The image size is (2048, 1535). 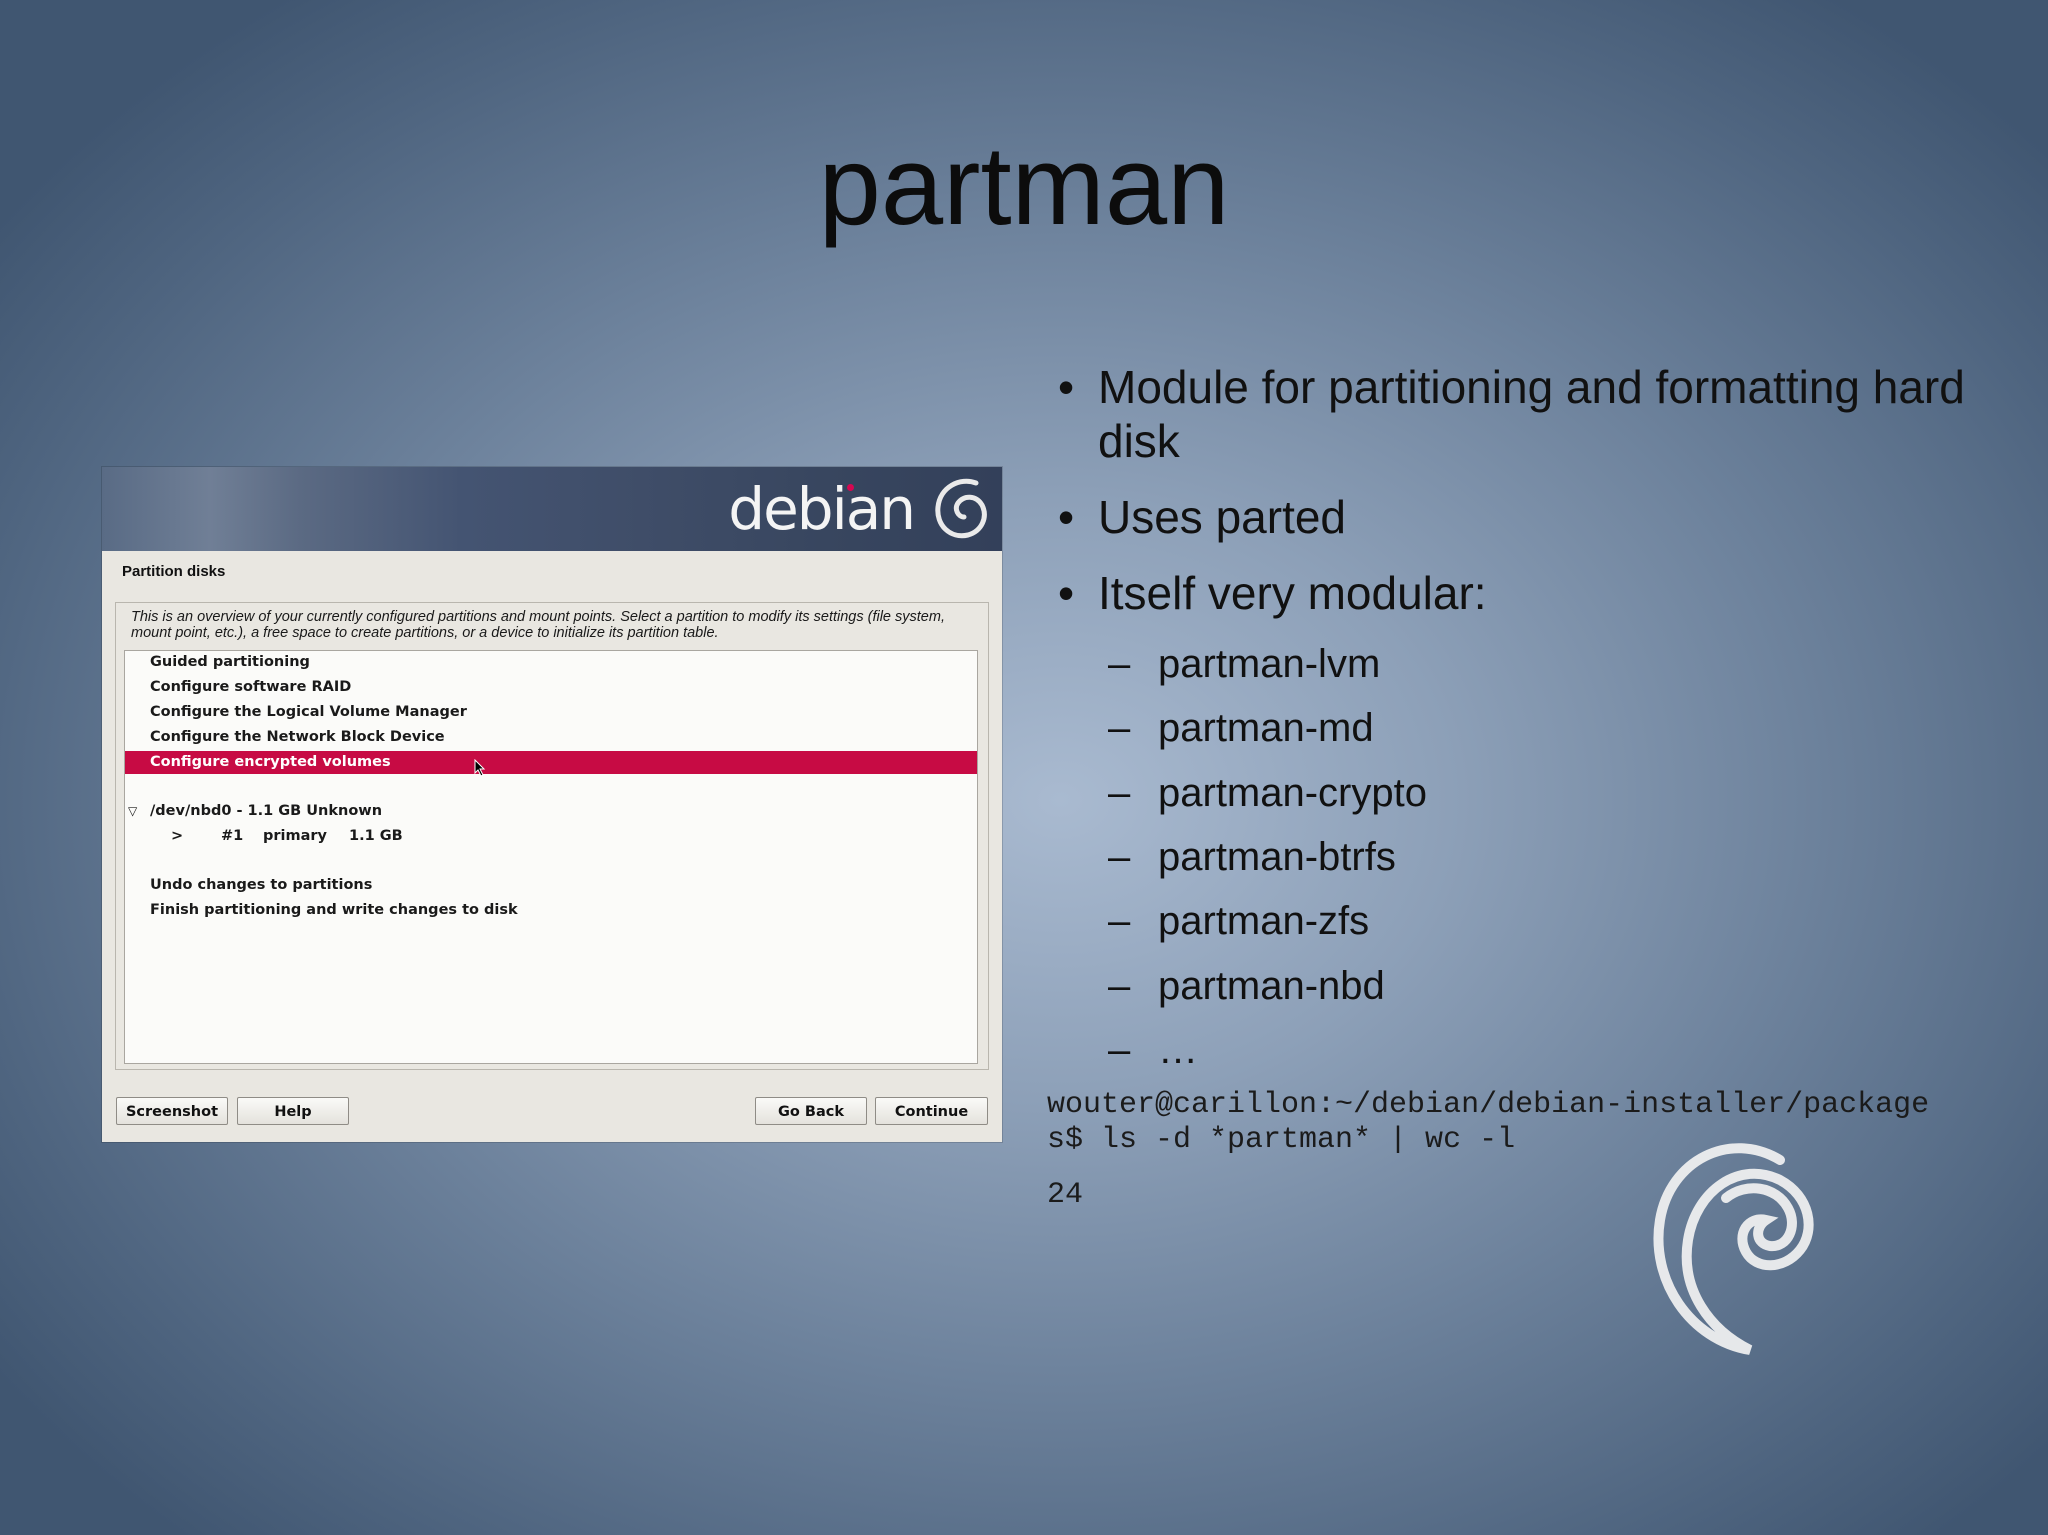 What do you see at coordinates (1264, 921) in the screenshot?
I see `sub-bullet-text: partman-zfs` at bounding box center [1264, 921].